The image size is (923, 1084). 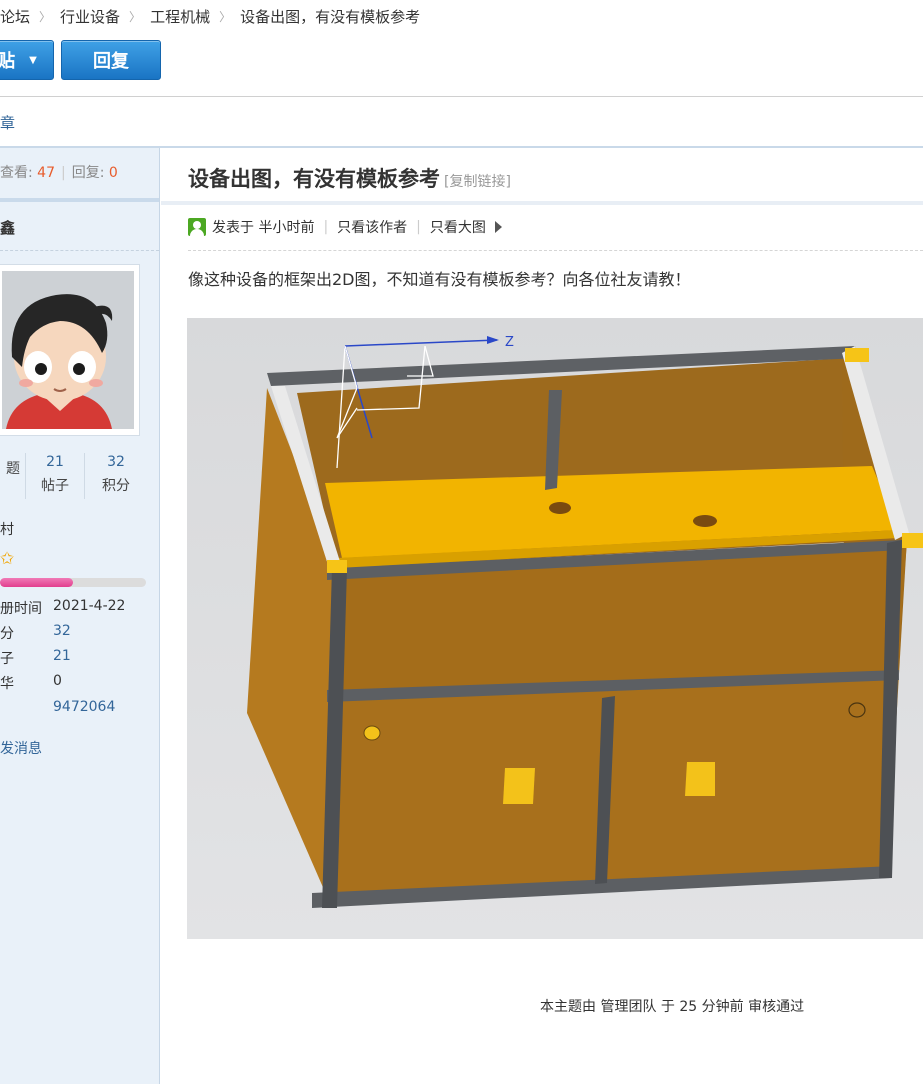 I want to click on online-user-icon, so click(x=197, y=227).